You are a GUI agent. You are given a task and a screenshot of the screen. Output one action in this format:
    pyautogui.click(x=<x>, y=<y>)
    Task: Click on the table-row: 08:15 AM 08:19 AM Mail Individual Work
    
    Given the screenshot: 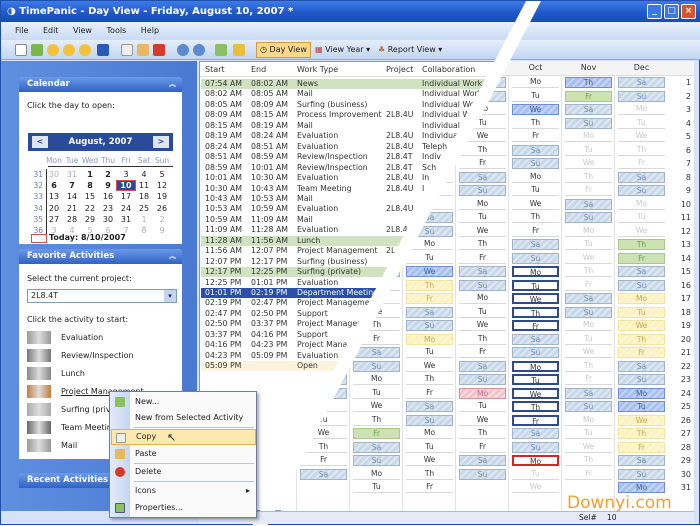 What is the action you would take?
    pyautogui.click(x=351, y=126)
    